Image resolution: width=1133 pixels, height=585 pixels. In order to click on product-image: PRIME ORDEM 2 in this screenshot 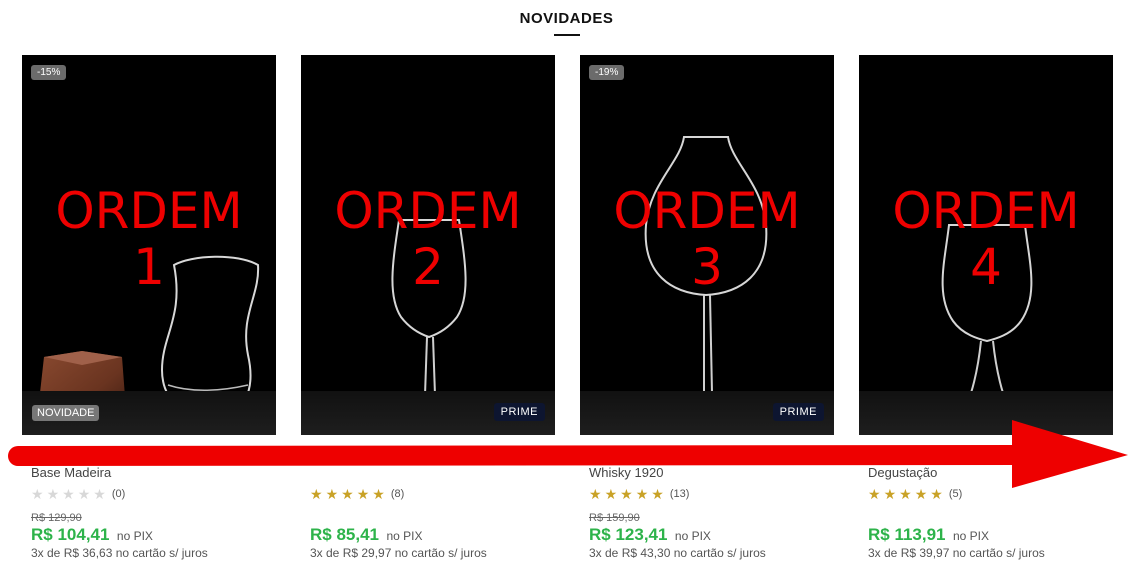, I will do `click(428, 245)`.